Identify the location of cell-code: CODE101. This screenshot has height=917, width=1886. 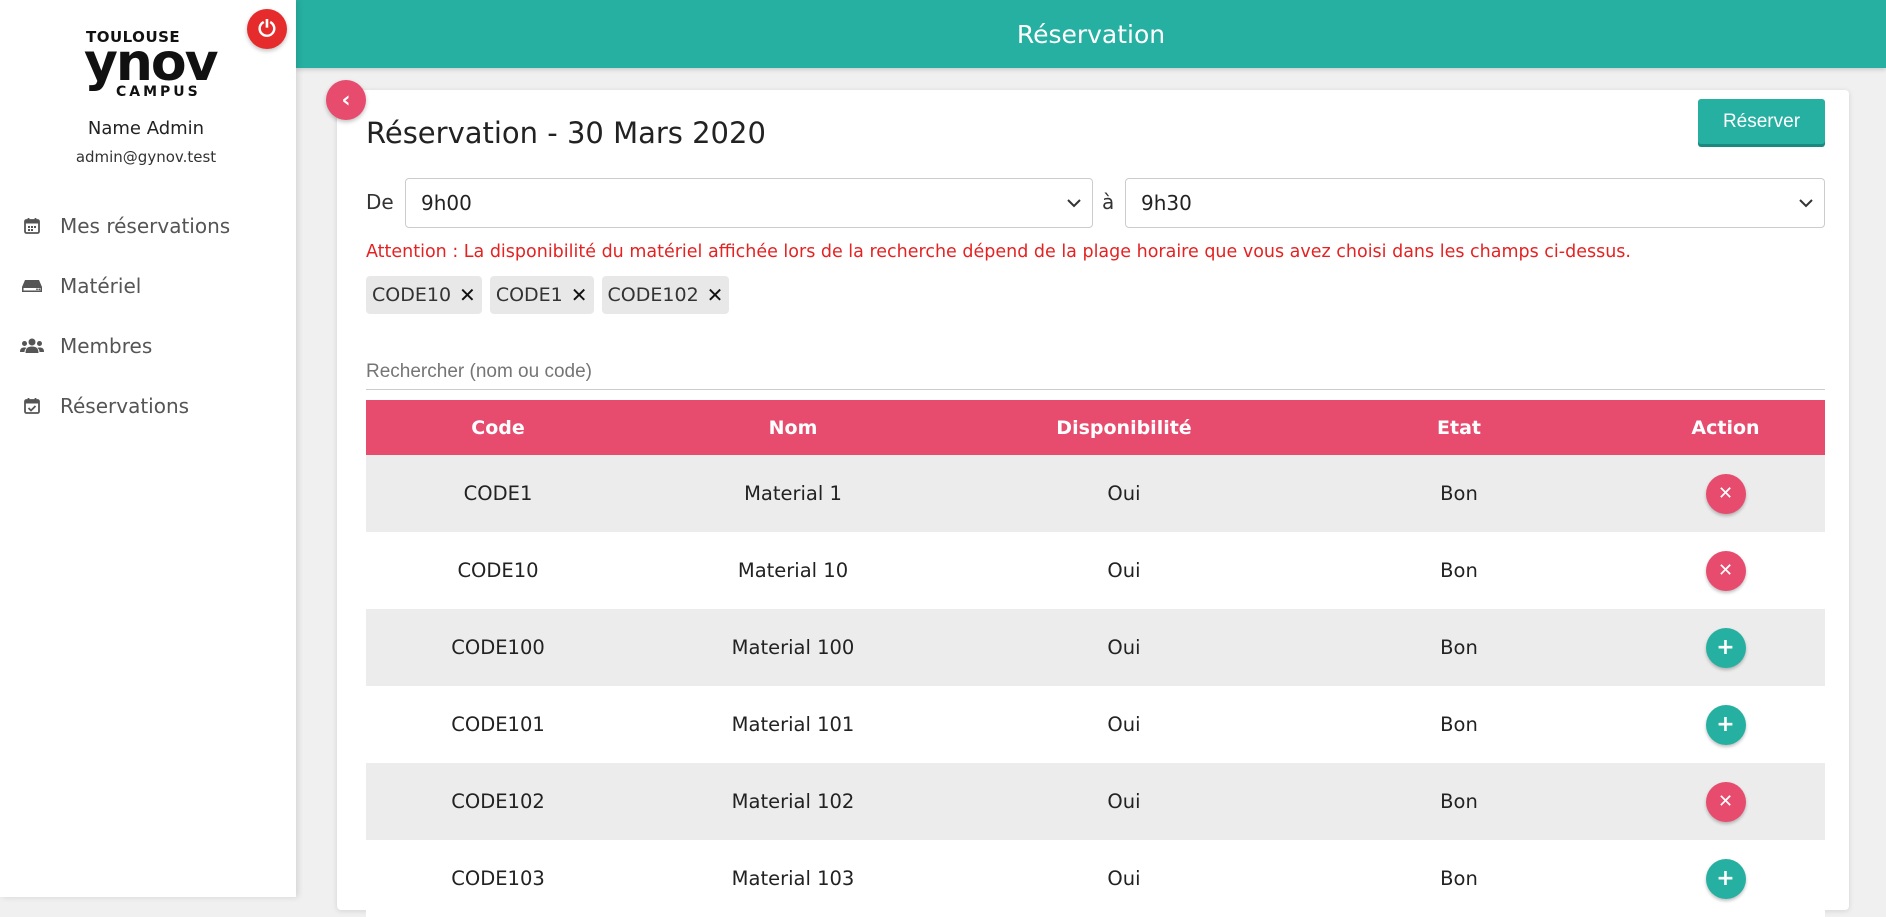
(498, 724).